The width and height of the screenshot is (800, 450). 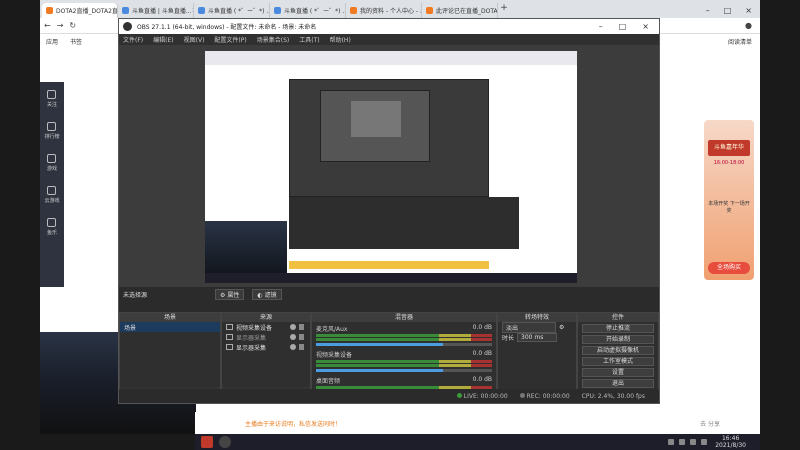 I want to click on filters-button: ◐ 滤镜, so click(x=267, y=294).